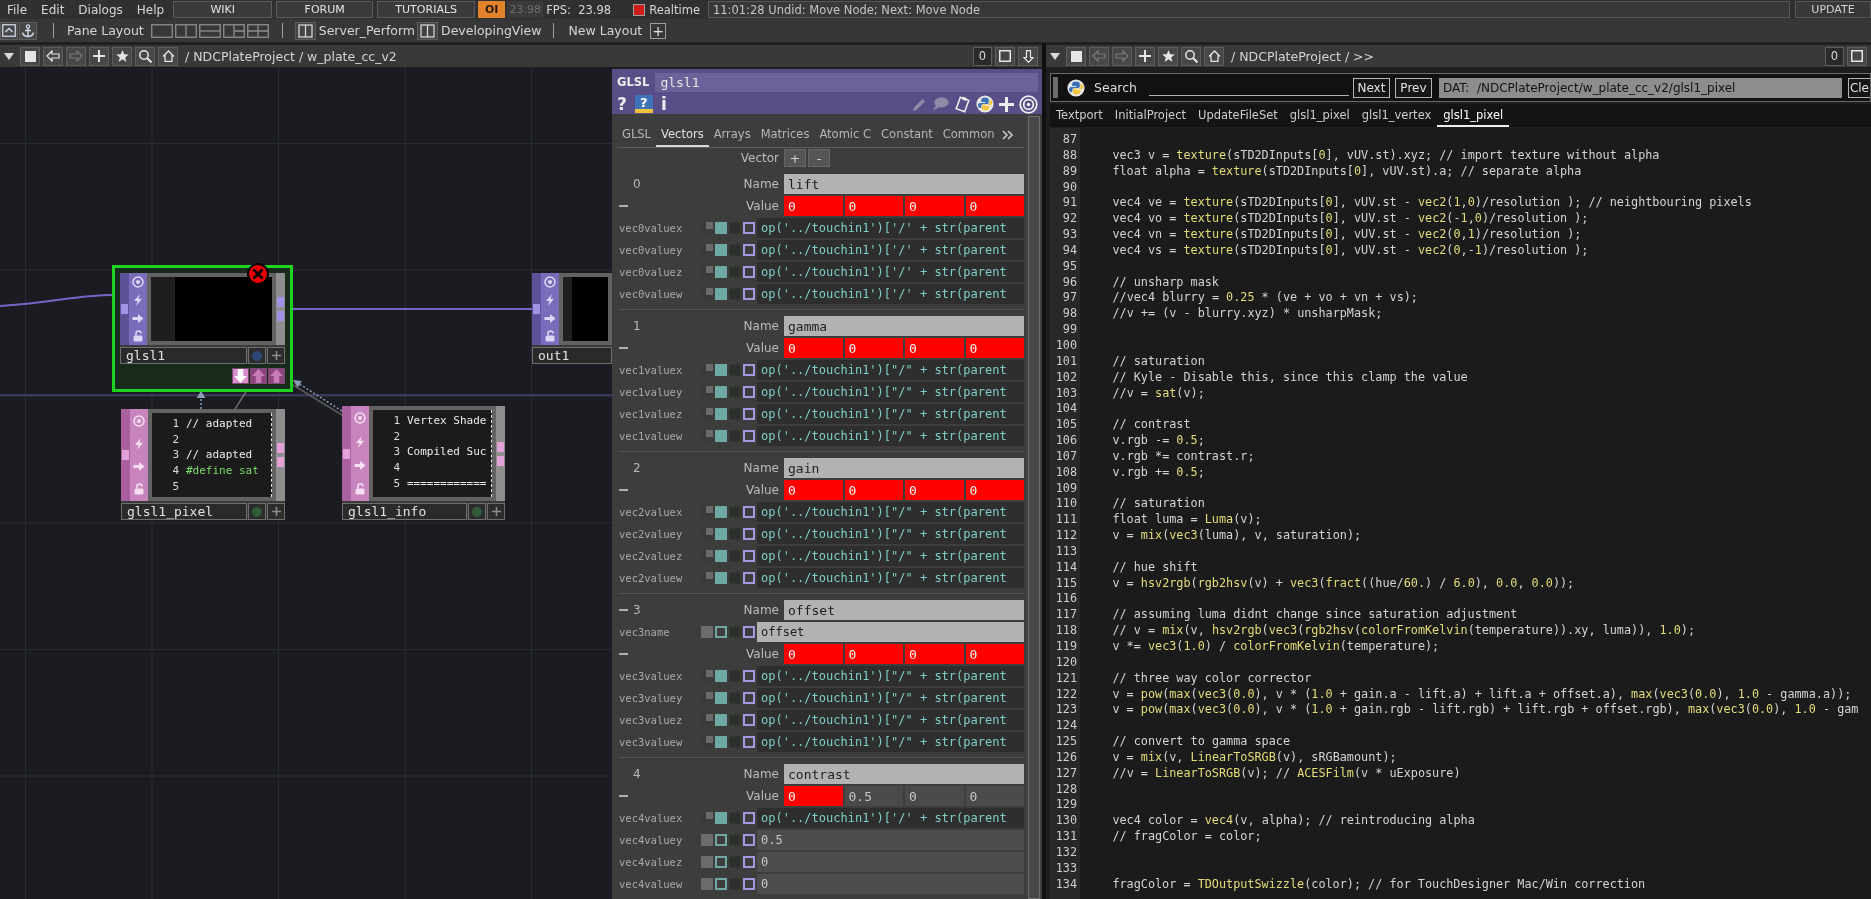 This screenshot has height=899, width=1871. What do you see at coordinates (1303, 56) in the screenshot?
I see `path-breadcrumb: / NDCPlateProject / >>` at bounding box center [1303, 56].